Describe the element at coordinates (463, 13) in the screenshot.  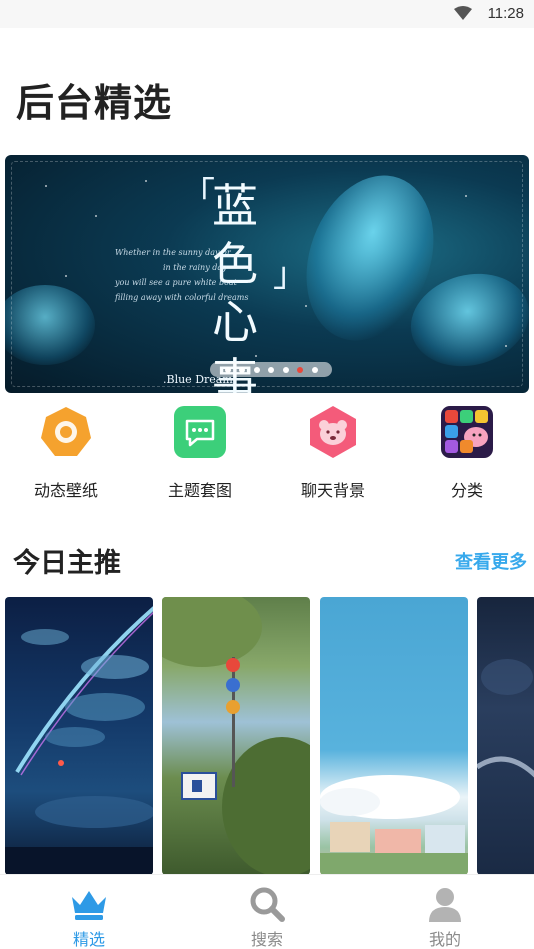
I see `wifi-icon` at that location.